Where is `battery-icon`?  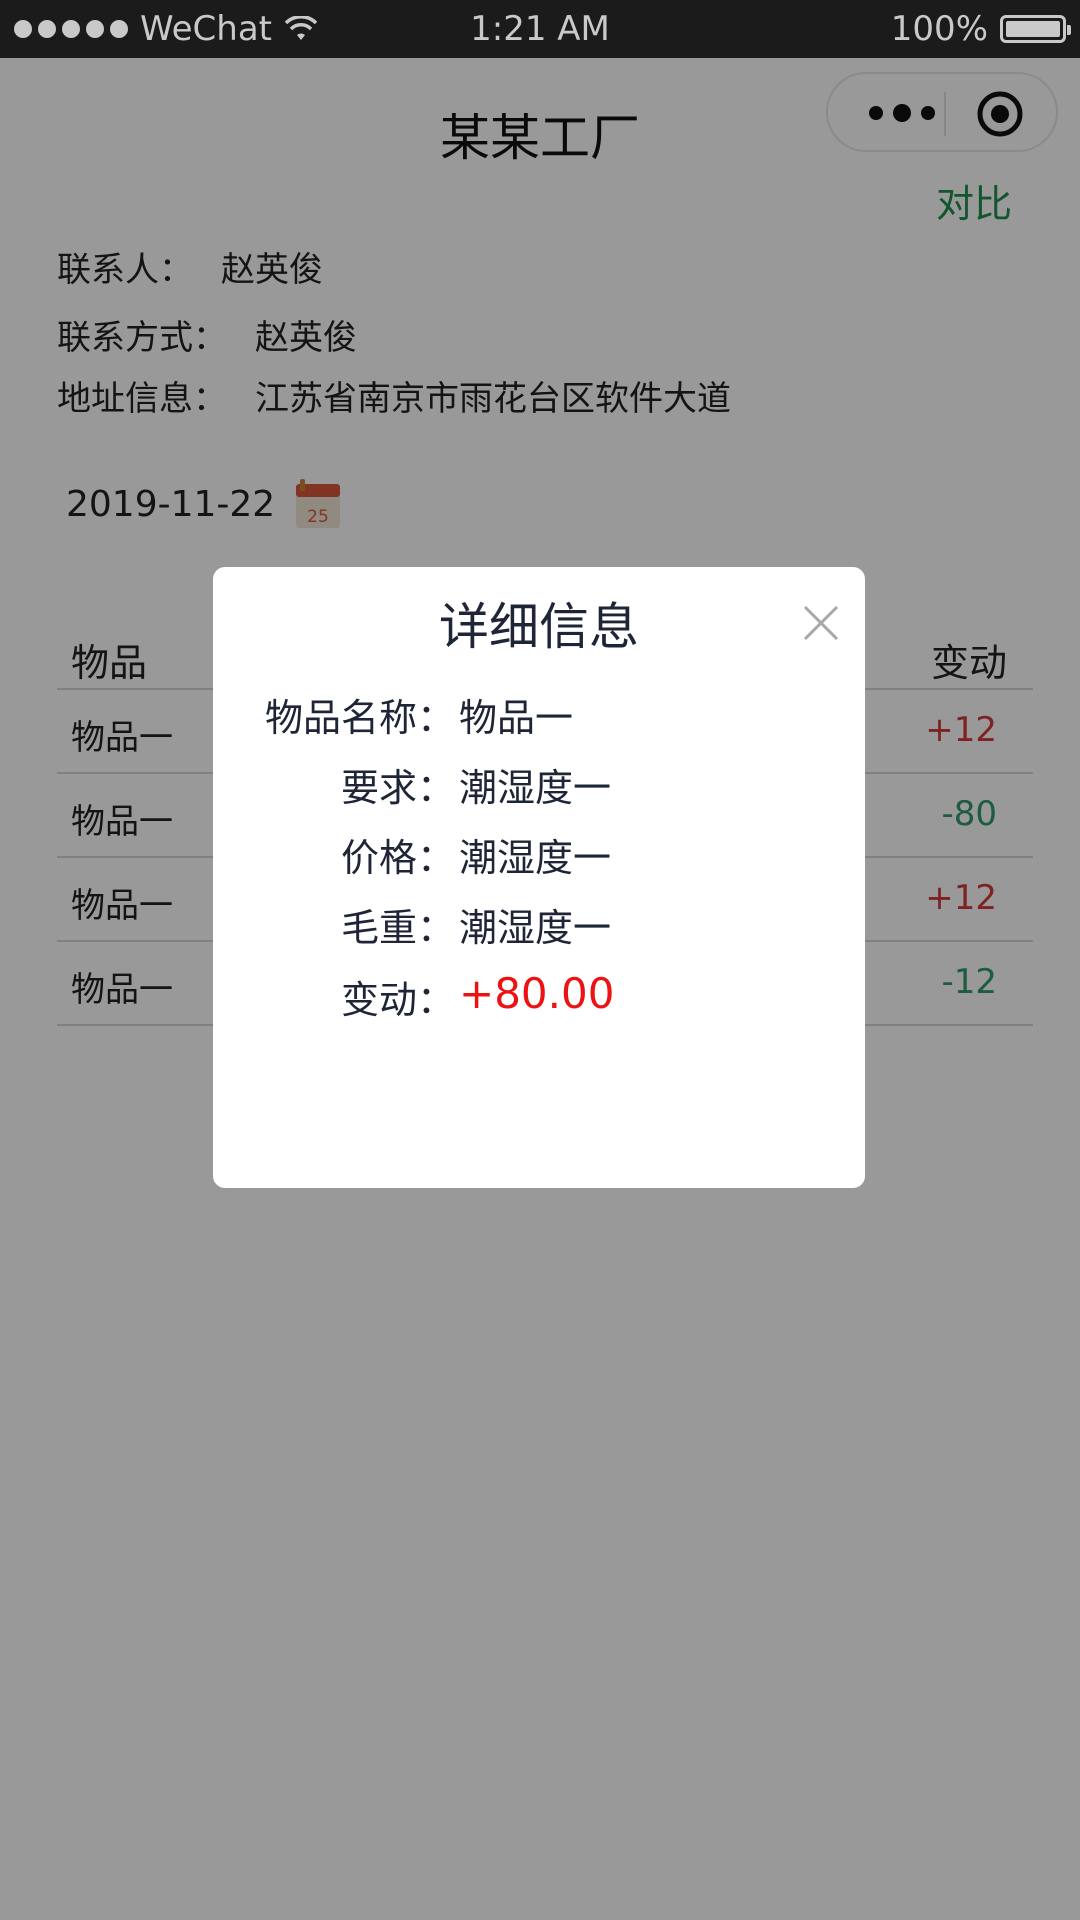
battery-icon is located at coordinates (1035, 29).